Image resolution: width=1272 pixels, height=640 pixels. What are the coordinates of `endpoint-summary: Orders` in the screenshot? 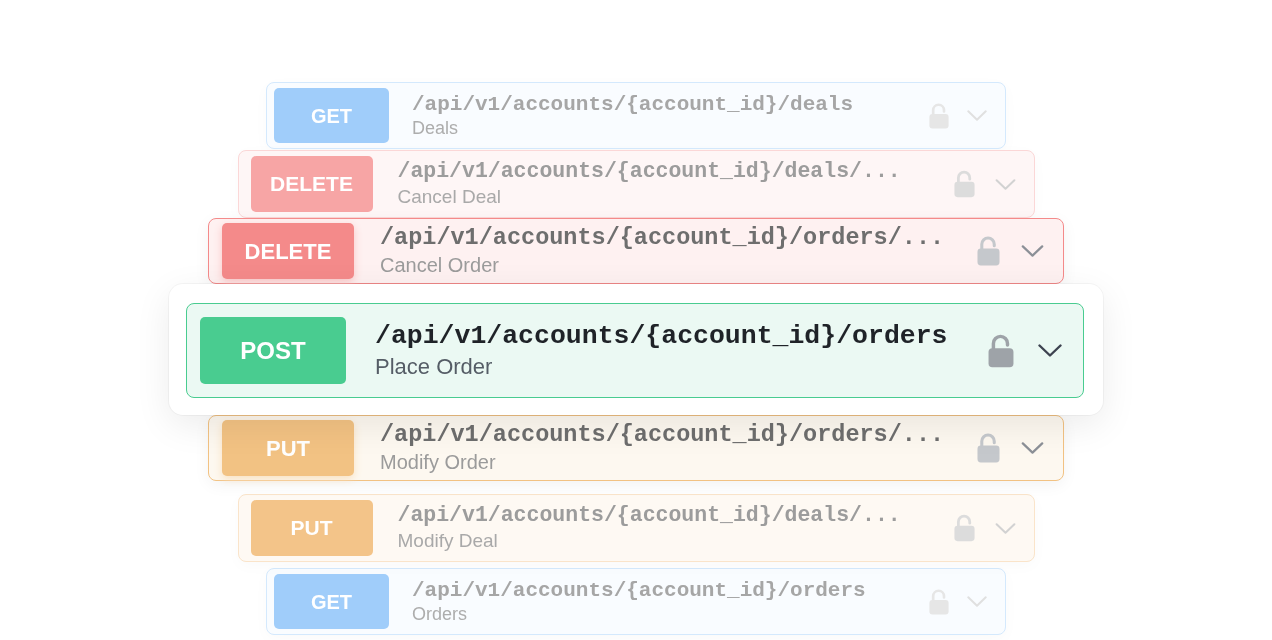 It's located at (440, 614).